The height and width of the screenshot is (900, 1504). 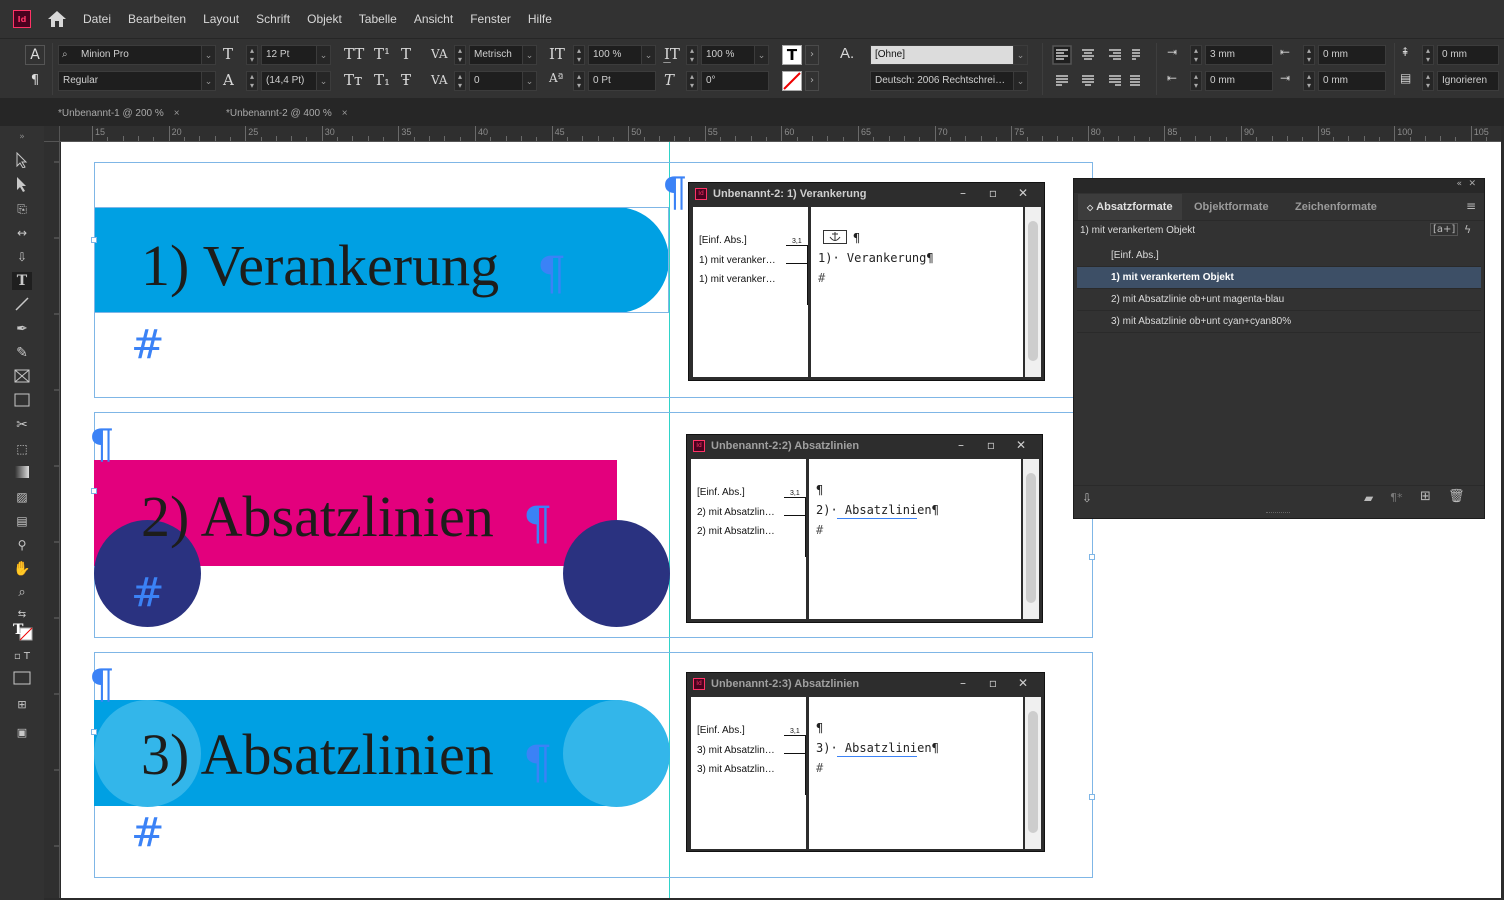 What do you see at coordinates (221, 19) in the screenshot?
I see `menu-layout: Layout` at bounding box center [221, 19].